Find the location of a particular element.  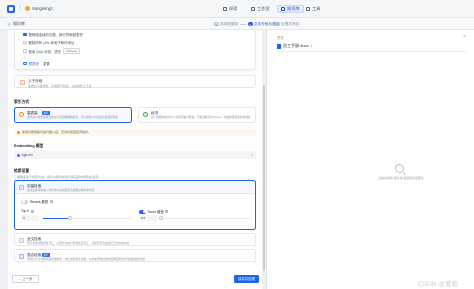

preview-file-select: 员工手册.docx ▾ is located at coordinates (294, 46).